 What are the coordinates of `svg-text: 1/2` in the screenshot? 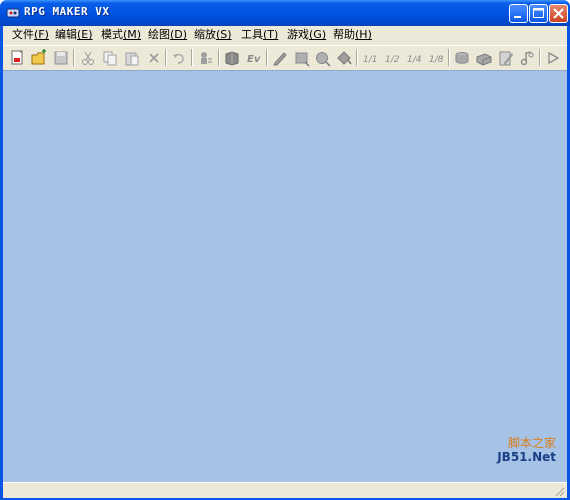 It's located at (392, 60).